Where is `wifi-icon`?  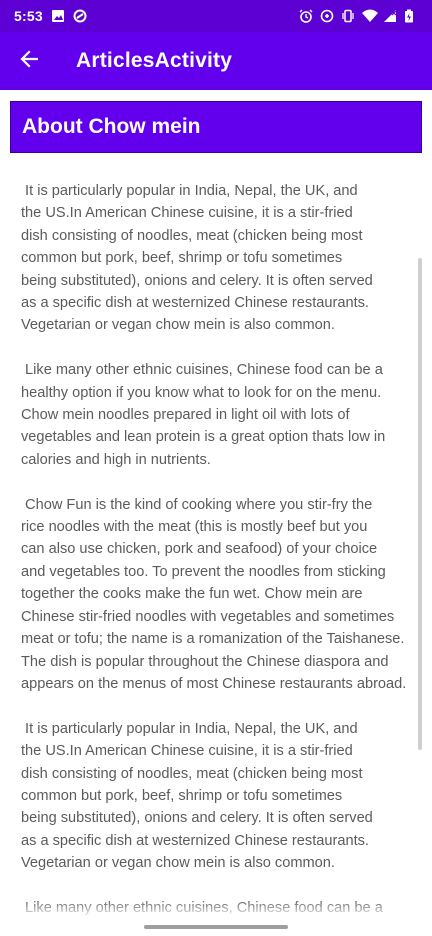
wifi-icon is located at coordinates (370, 16).